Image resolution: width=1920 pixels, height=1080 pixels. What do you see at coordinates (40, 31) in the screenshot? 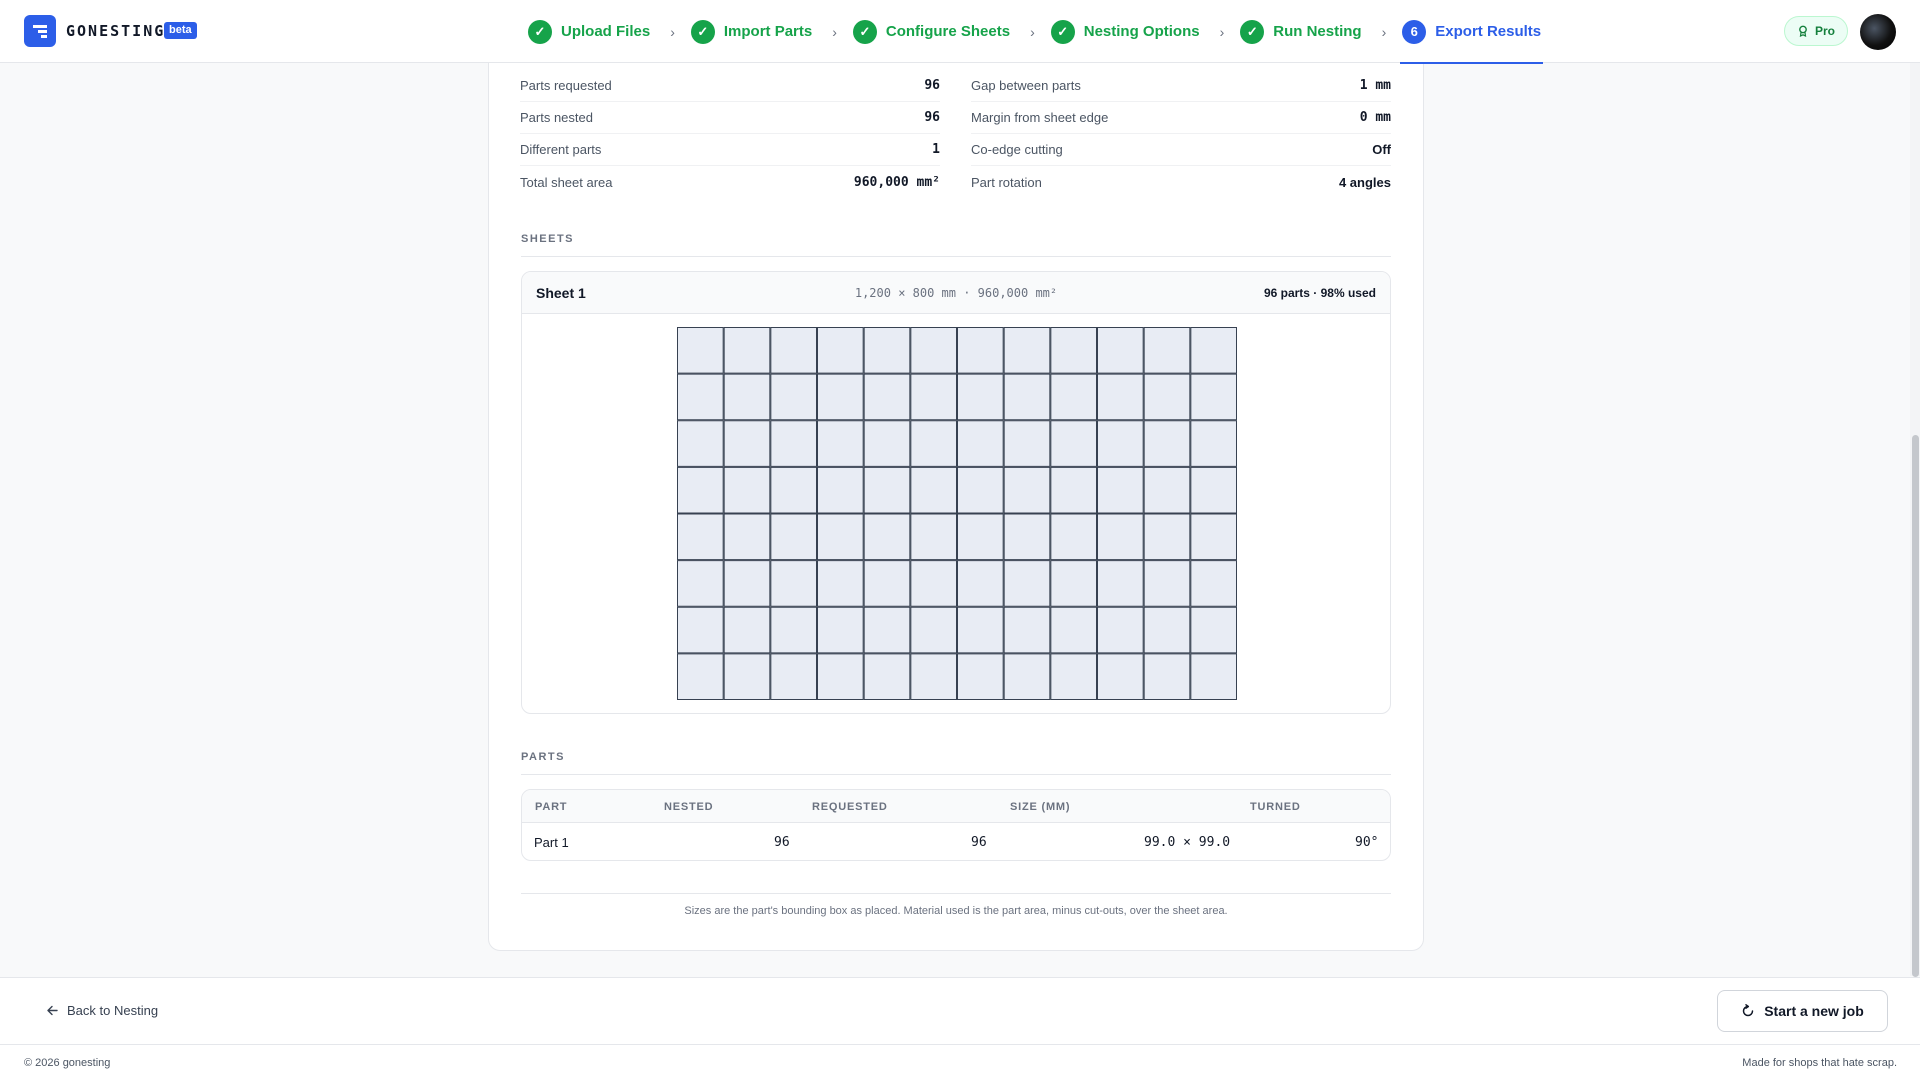
I see `logo-icon` at bounding box center [40, 31].